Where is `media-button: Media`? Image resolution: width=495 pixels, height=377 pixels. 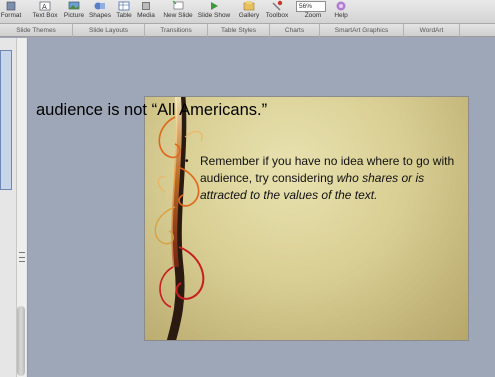
media-button: Media is located at coordinates (146, 12).